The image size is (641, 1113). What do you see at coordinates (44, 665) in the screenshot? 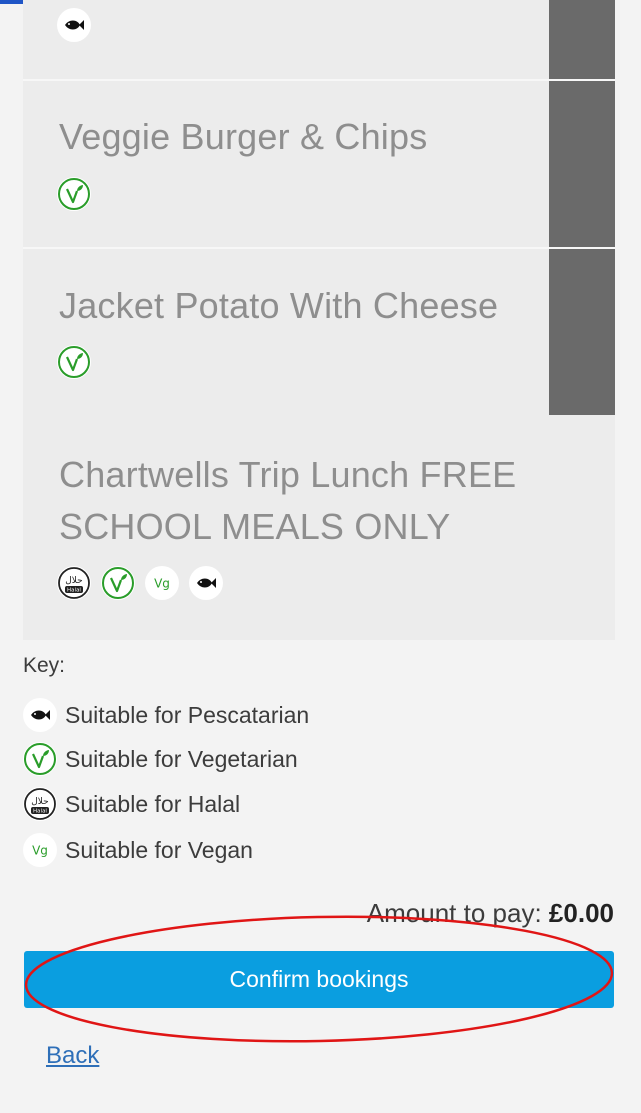
I see `key-heading: Key:` at bounding box center [44, 665].